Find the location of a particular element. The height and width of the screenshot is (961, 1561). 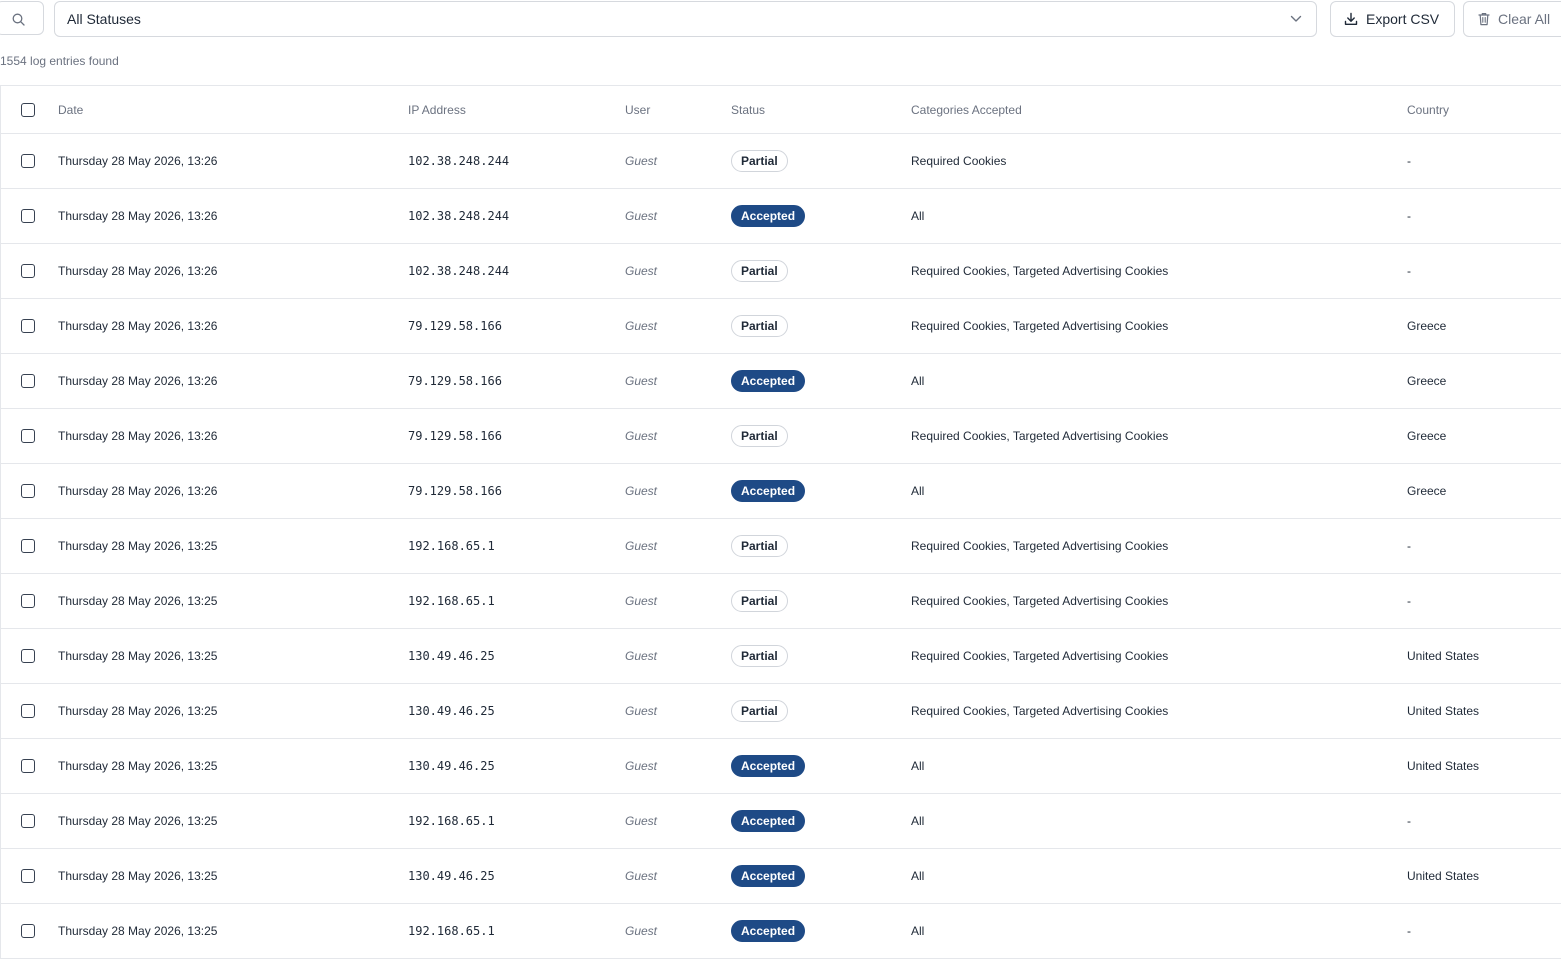

column-header-country: Country is located at coordinates (1428, 109).